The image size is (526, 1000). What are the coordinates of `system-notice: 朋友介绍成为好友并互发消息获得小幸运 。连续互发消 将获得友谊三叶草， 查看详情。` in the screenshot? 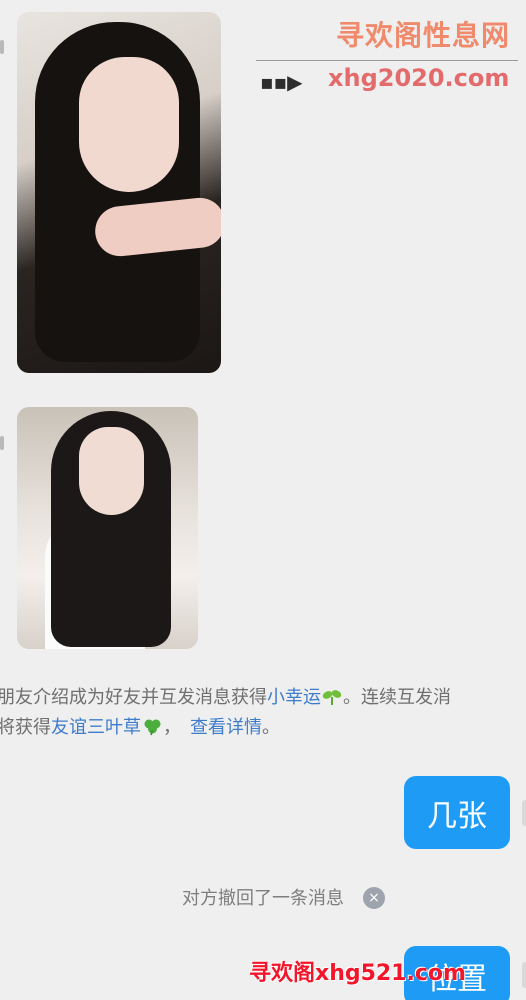 It's located at (263, 713).